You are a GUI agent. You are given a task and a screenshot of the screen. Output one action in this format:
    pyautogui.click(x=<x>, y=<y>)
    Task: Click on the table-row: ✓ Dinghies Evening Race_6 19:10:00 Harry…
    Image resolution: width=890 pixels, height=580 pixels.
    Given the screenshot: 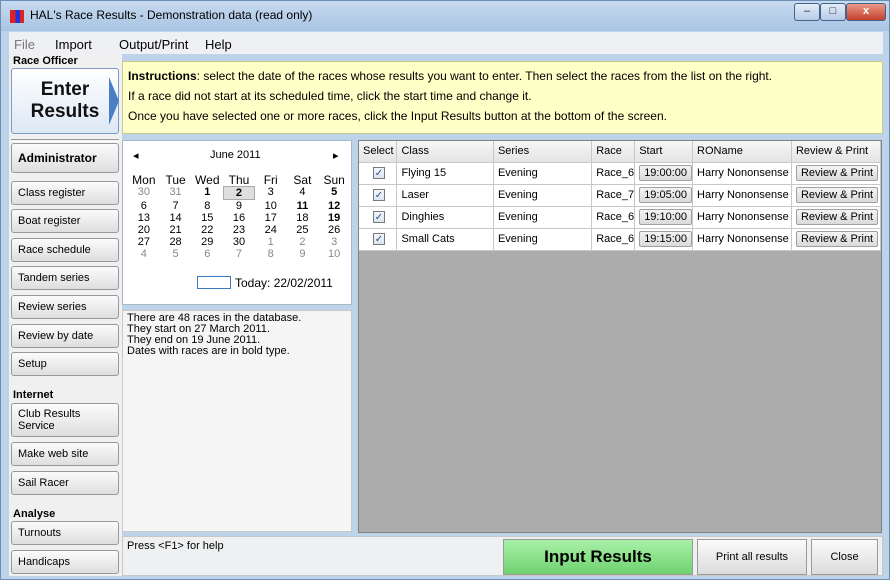 What is the action you would take?
    pyautogui.click(x=620, y=217)
    